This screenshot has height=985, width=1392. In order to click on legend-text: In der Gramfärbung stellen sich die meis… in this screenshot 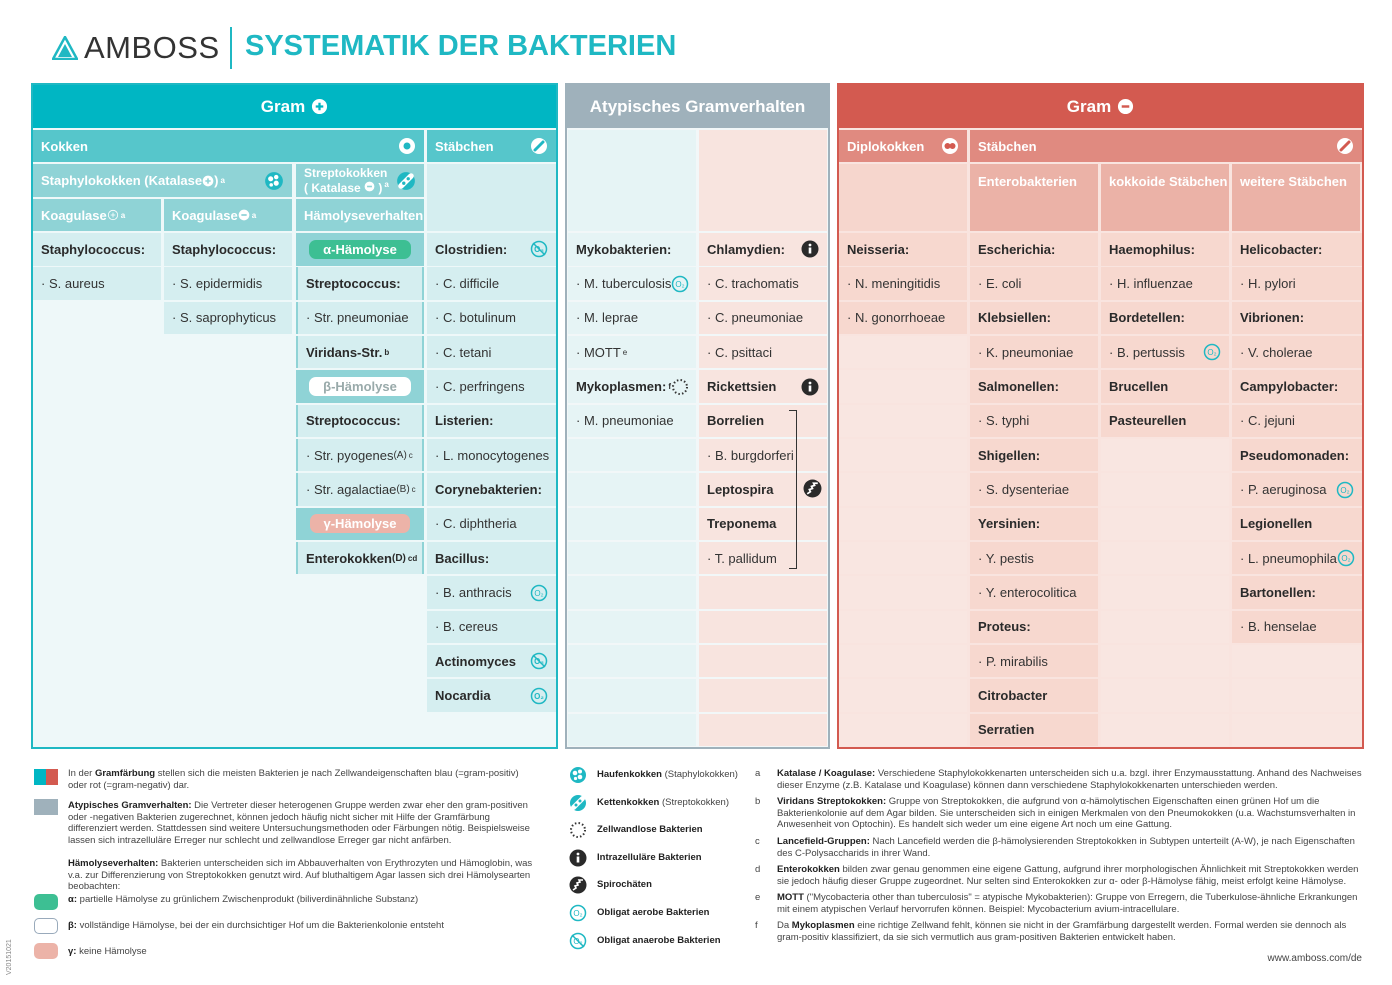, I will do `click(293, 779)`.